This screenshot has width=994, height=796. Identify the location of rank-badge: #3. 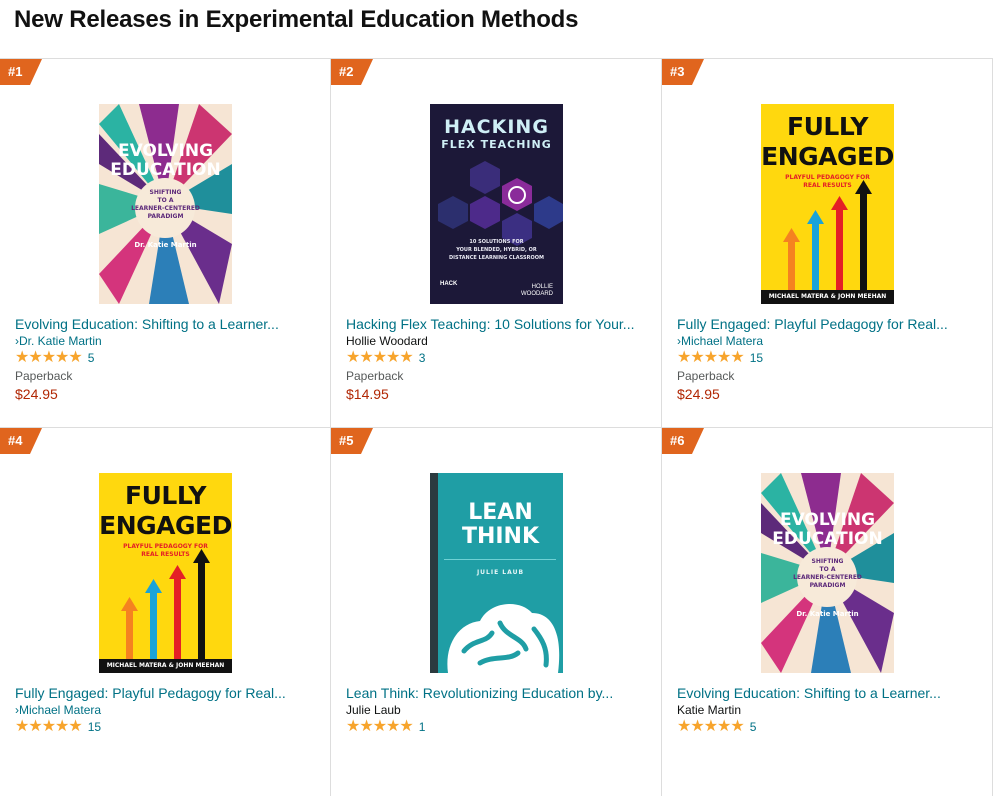
(683, 72).